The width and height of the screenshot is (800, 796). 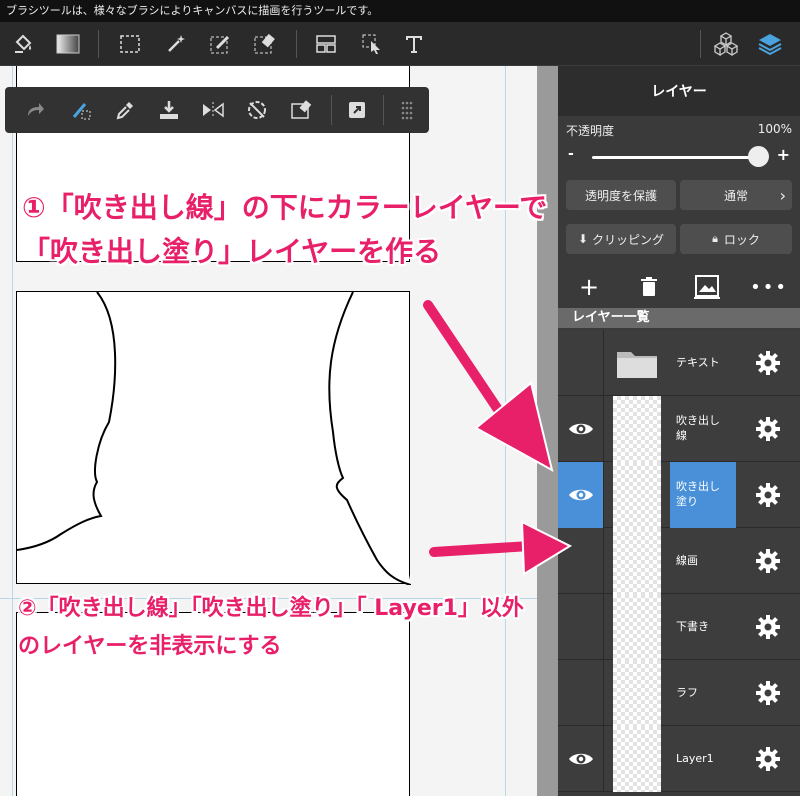 What do you see at coordinates (692, 626) in the screenshot?
I see `layer-name: 下書き` at bounding box center [692, 626].